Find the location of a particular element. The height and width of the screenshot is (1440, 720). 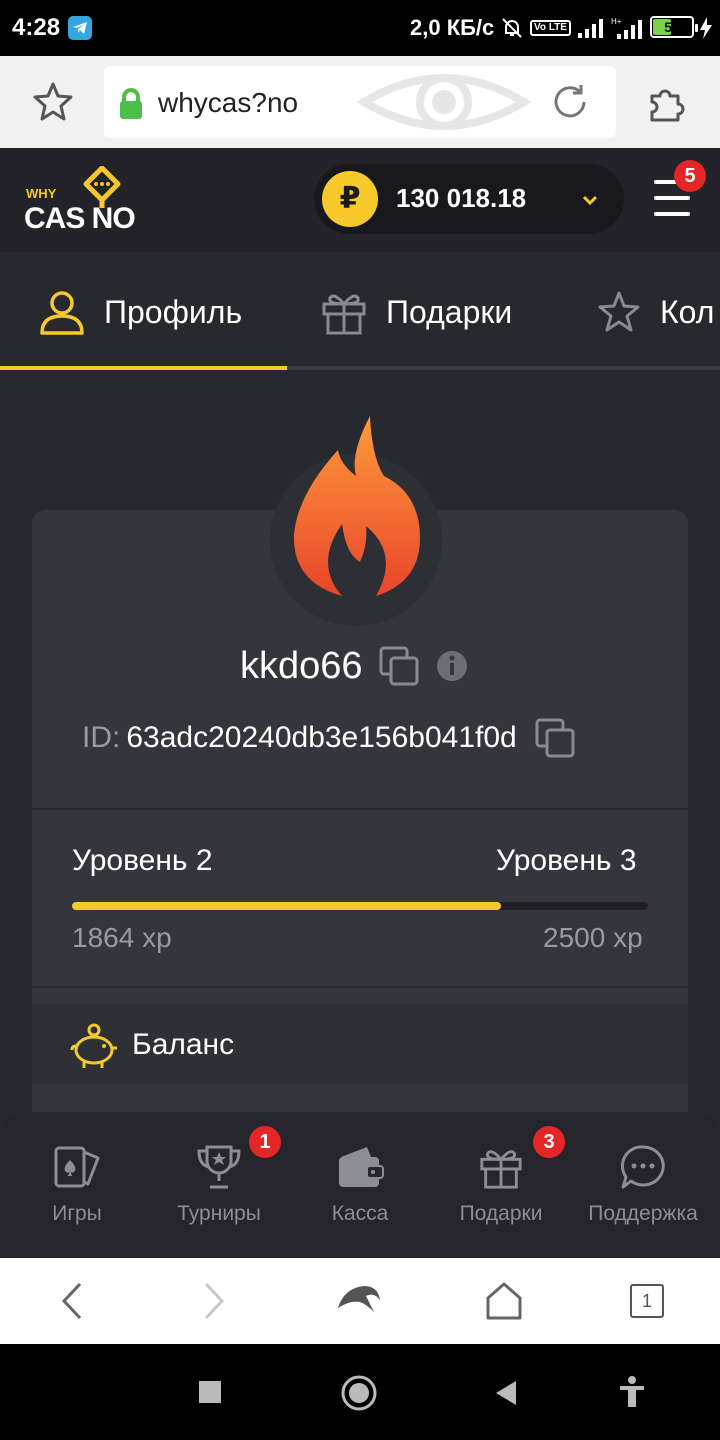

profile-tabs: Профиль Подарки Кол is located at coordinates (360, 312).